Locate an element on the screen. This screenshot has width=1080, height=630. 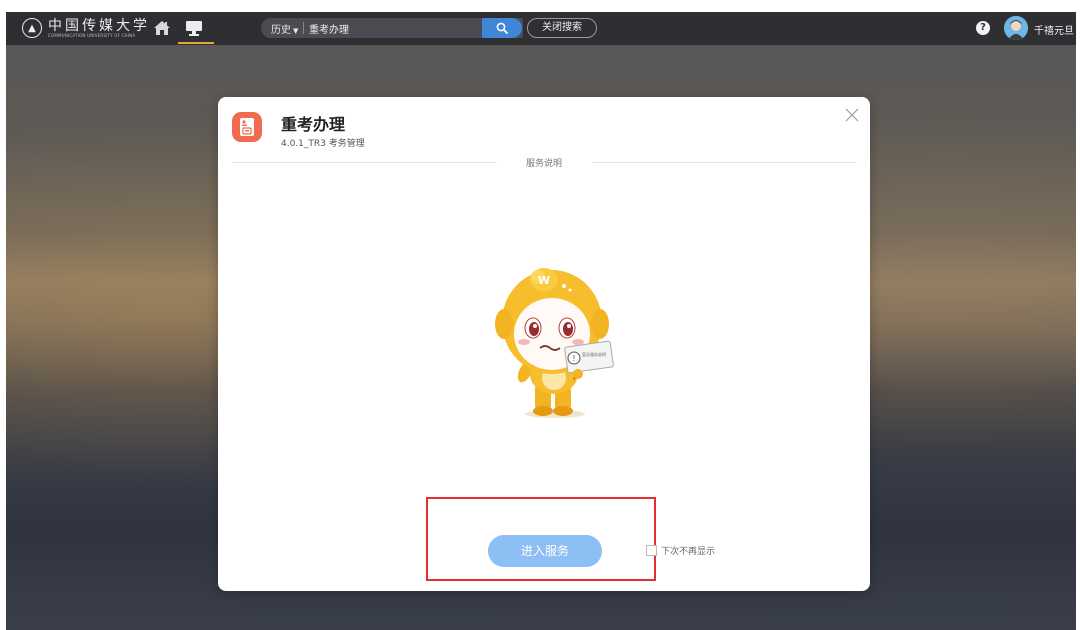
dont-show-label: 下次不再显示 is located at coordinates (688, 550).